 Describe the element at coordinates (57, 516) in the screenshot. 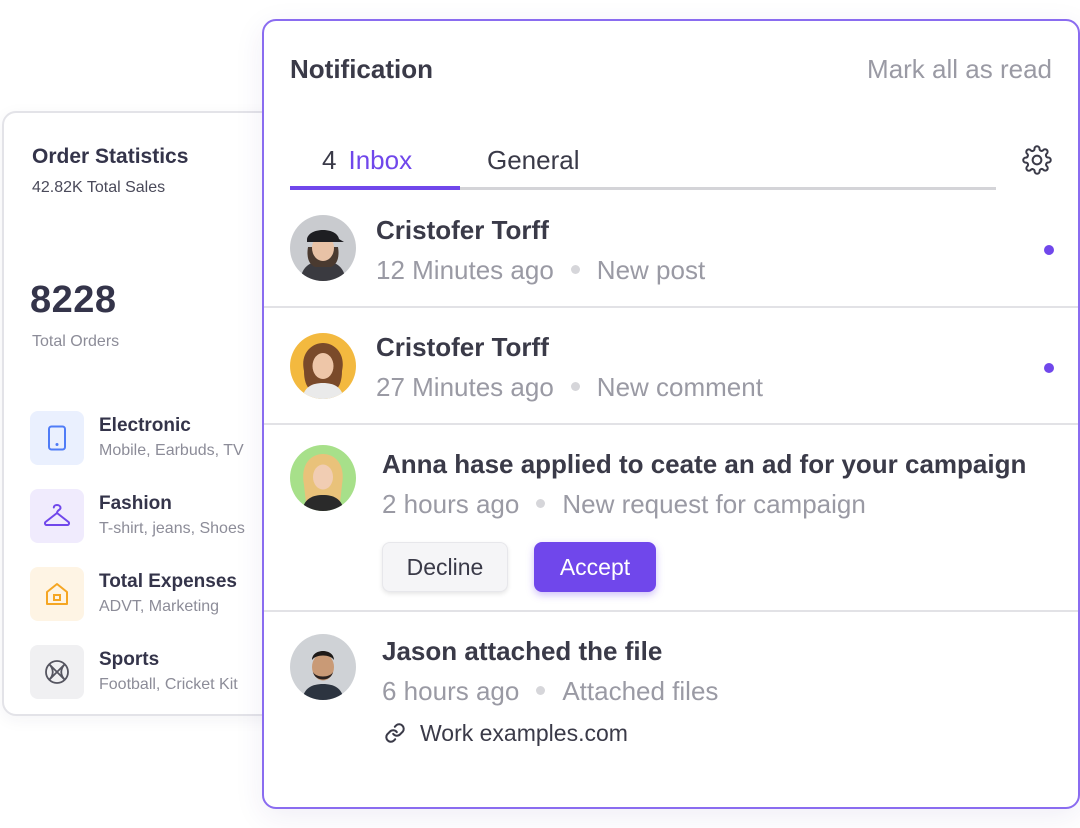

I see `hanger-icon` at that location.